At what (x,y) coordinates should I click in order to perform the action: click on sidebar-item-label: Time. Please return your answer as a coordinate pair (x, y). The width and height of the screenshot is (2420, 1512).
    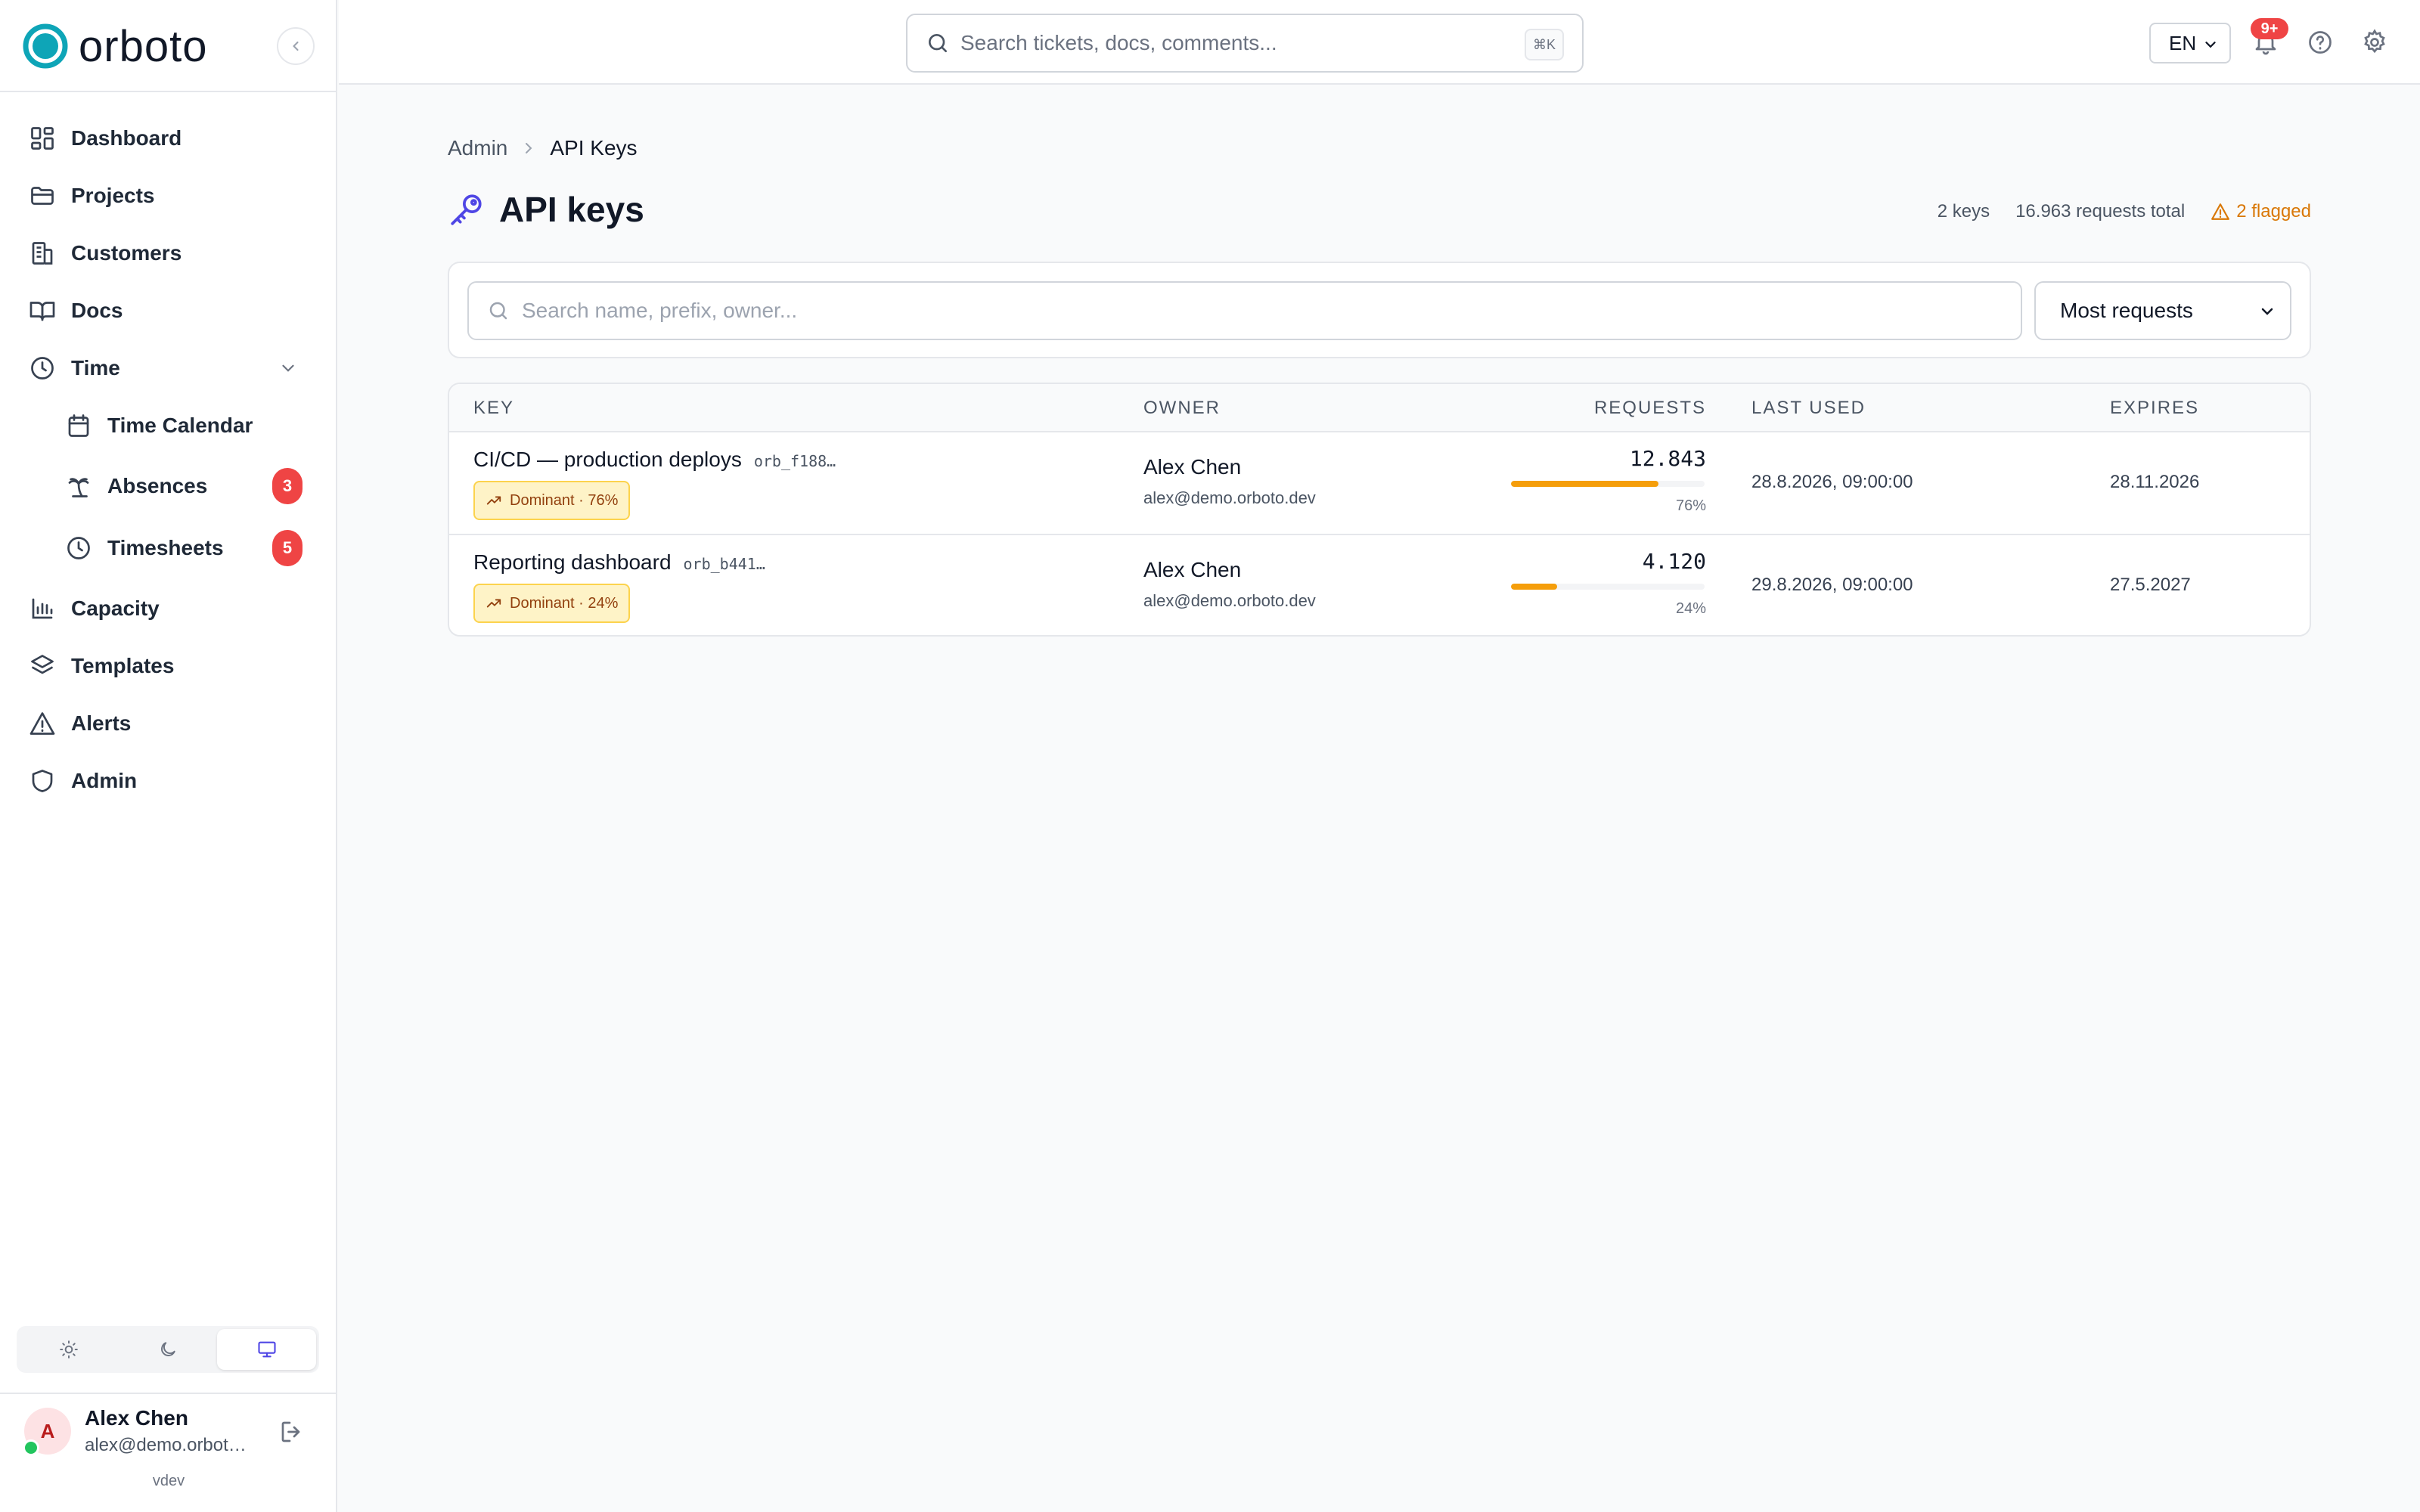
    Looking at the image, I should click on (95, 368).